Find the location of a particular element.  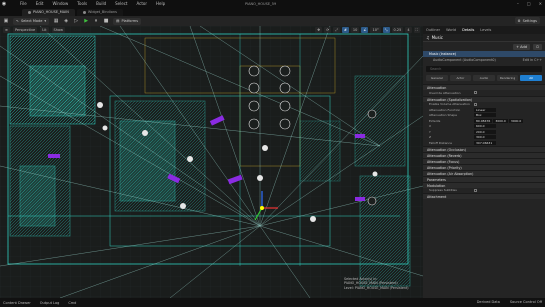

minimize-icon: – is located at coordinates (518, 4).